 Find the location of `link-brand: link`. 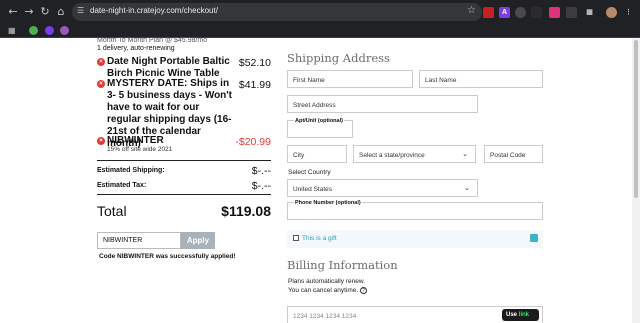

link-brand: link is located at coordinates (524, 315).